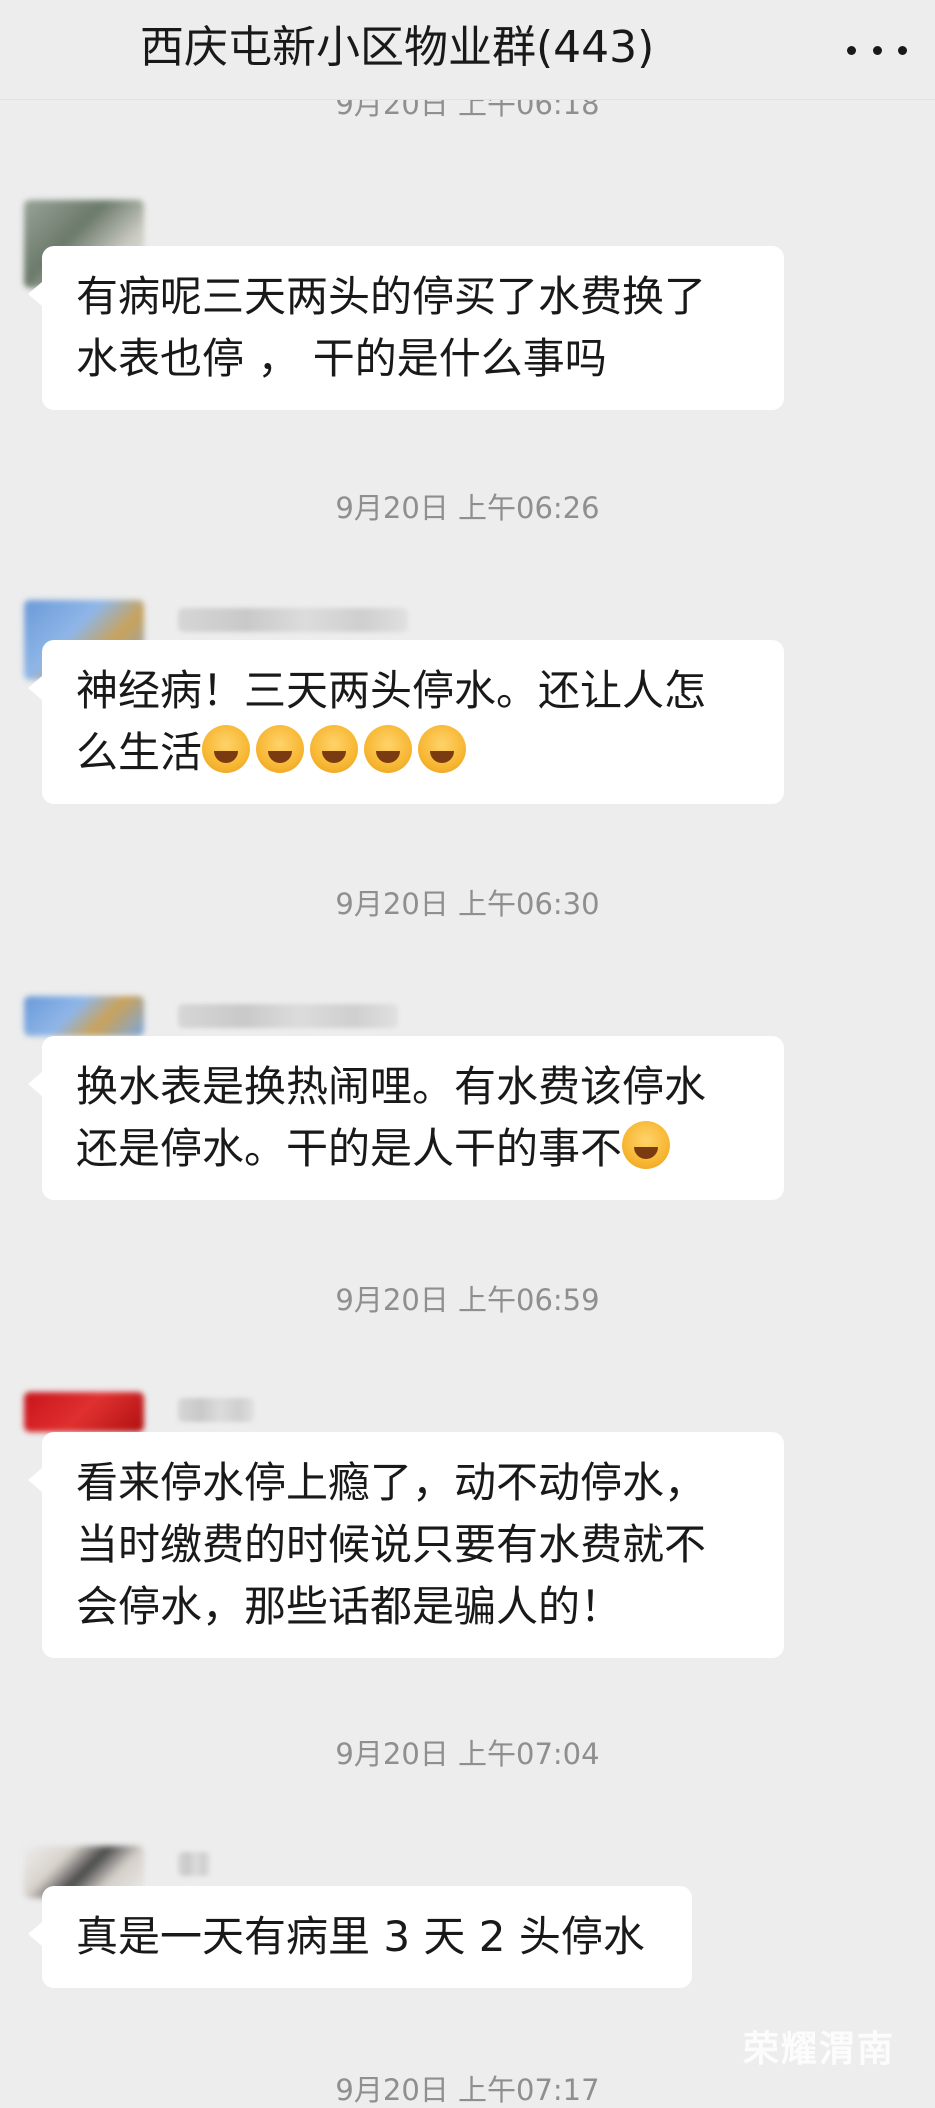 This screenshot has height=2108, width=935. I want to click on message-bubble: 换水表是换热闹哩。有水费该停水 还是停水。干的是人干的事不, so click(406, 1118).